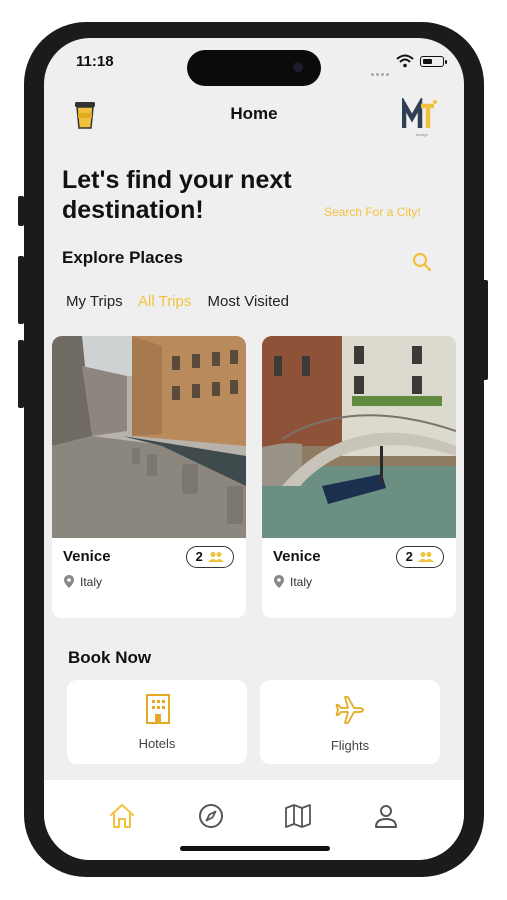 Image resolution: width=507 pixels, height=900 pixels. Describe the element at coordinates (157, 743) in the screenshot. I see `hotels-label: Hotels` at that location.